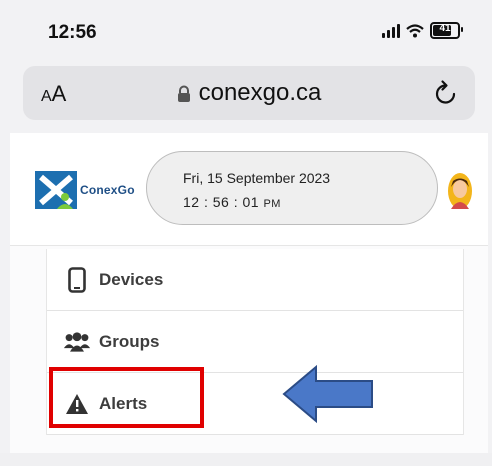 This screenshot has height=466, width=492. Describe the element at coordinates (246, 29) in the screenshot. I see `status-bar: 12:56 41` at that location.